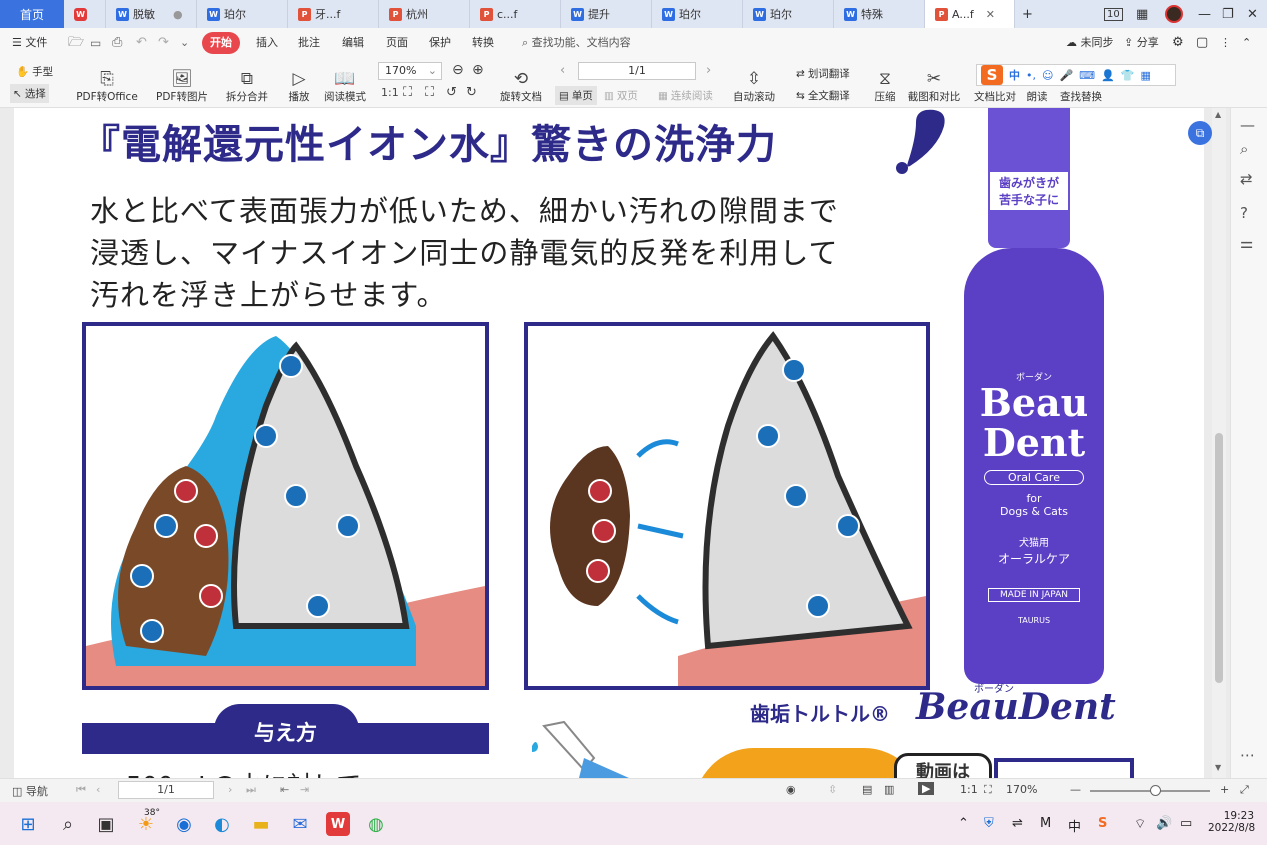 The height and width of the screenshot is (845, 1267). What do you see at coordinates (1202, 43) in the screenshot?
I see `comment-icon: ▢` at bounding box center [1202, 43].